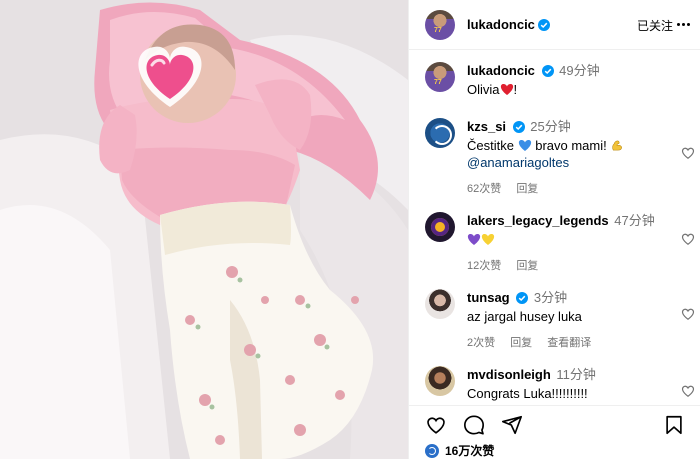  What do you see at coordinates (486, 126) in the screenshot?
I see `commenter-username: kzs_si` at bounding box center [486, 126].